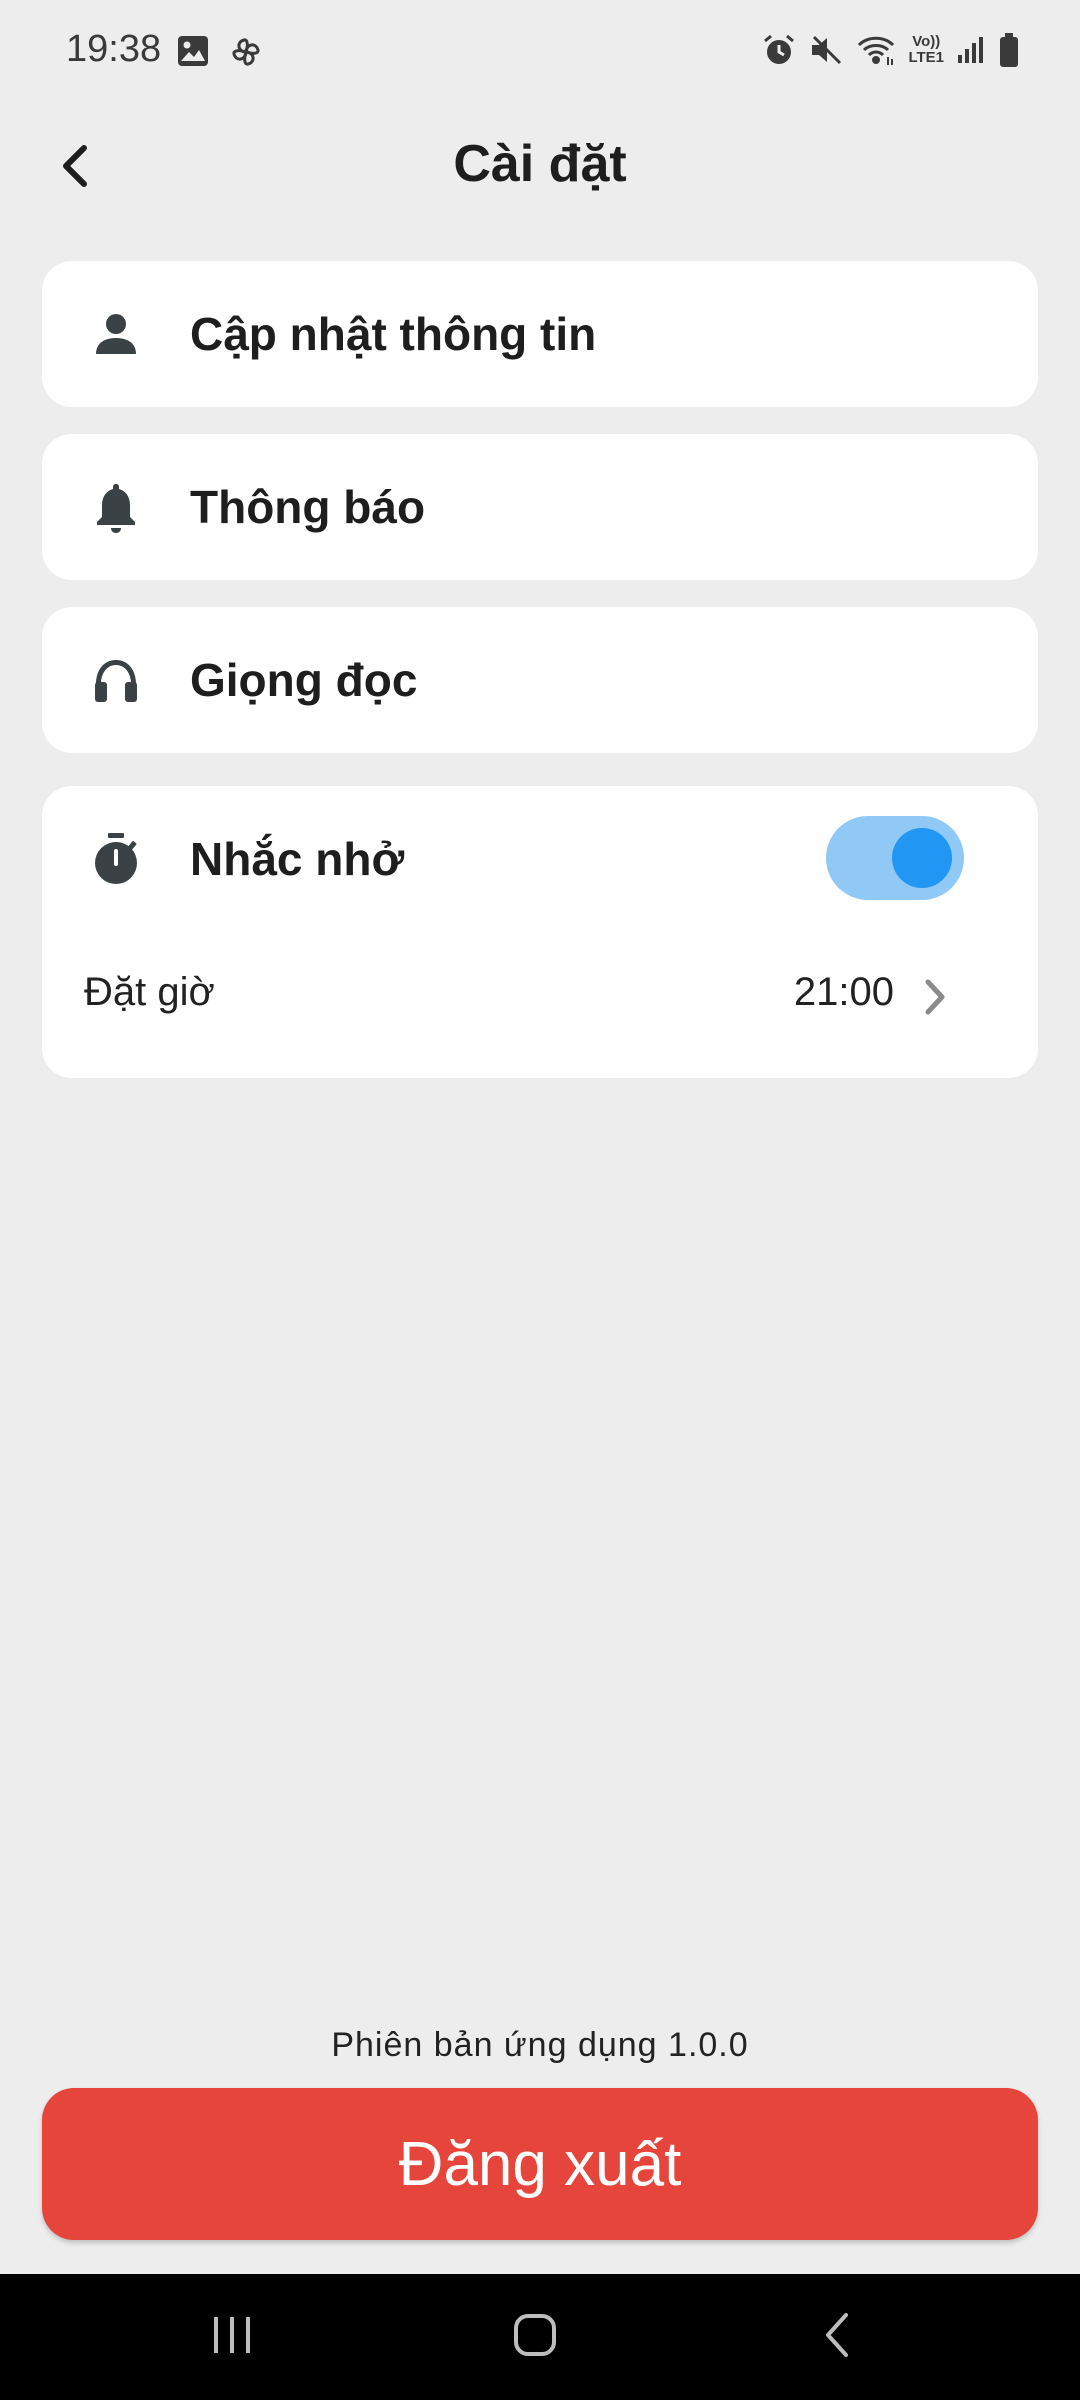 The image size is (1080, 2400). I want to click on recent-apps-icon, so click(232, 2337).